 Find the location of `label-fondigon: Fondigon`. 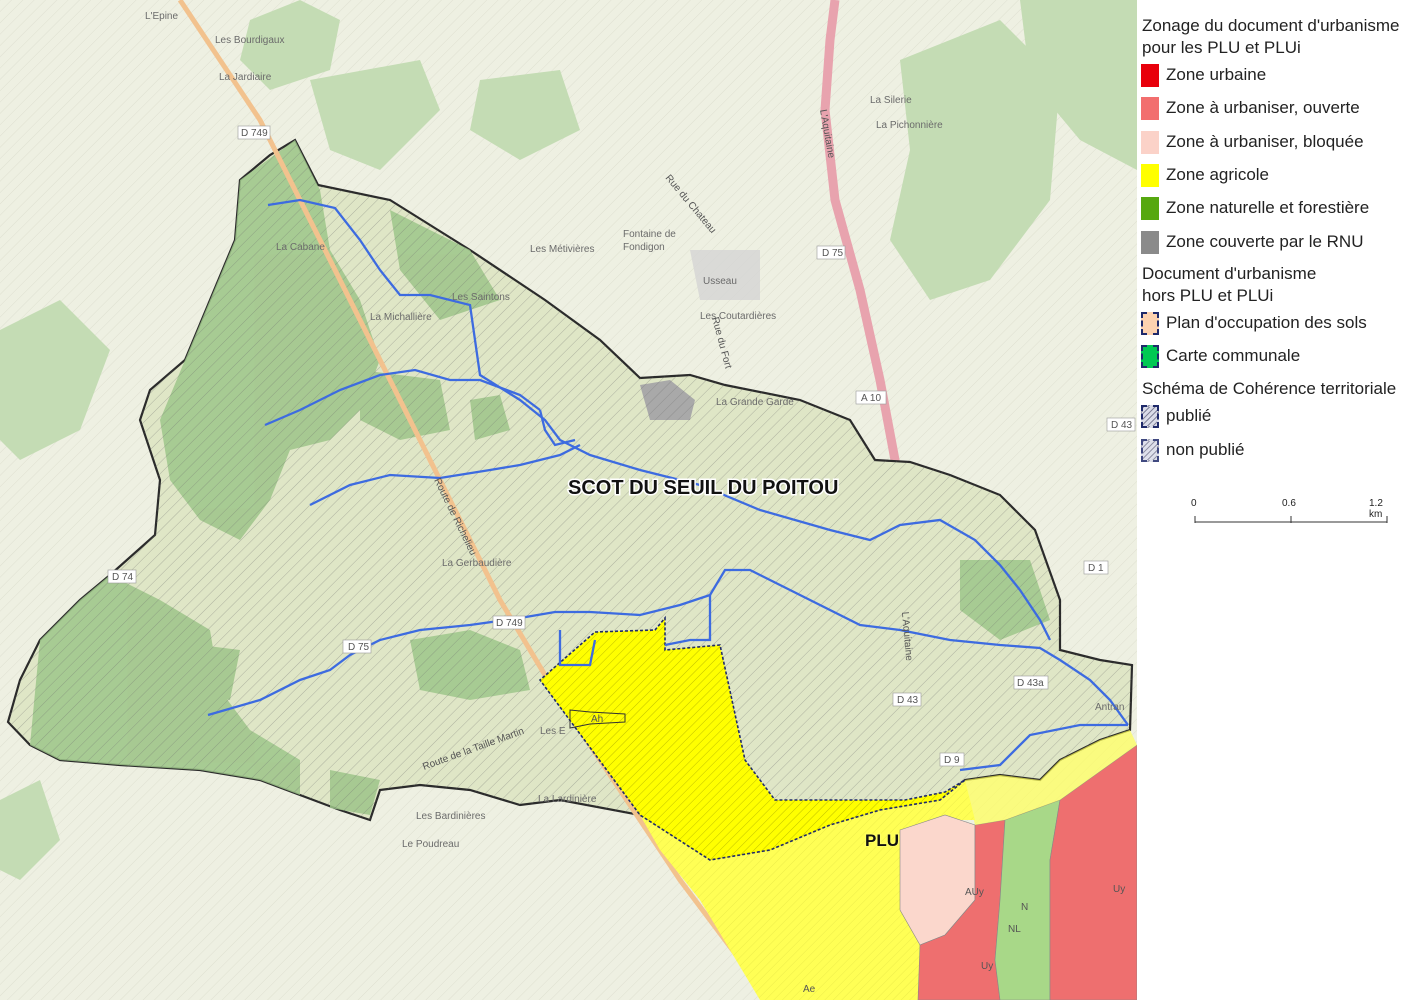

label-fondigon: Fondigon is located at coordinates (644, 247).